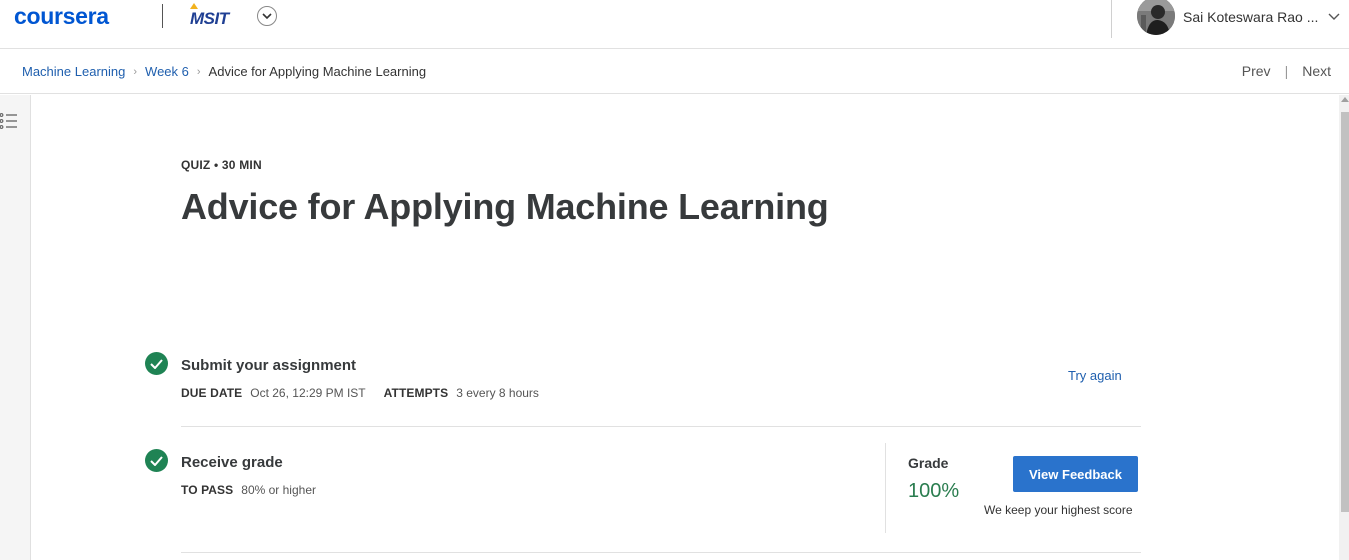  I want to click on scroll-up-arrow-icon, so click(1345, 99).